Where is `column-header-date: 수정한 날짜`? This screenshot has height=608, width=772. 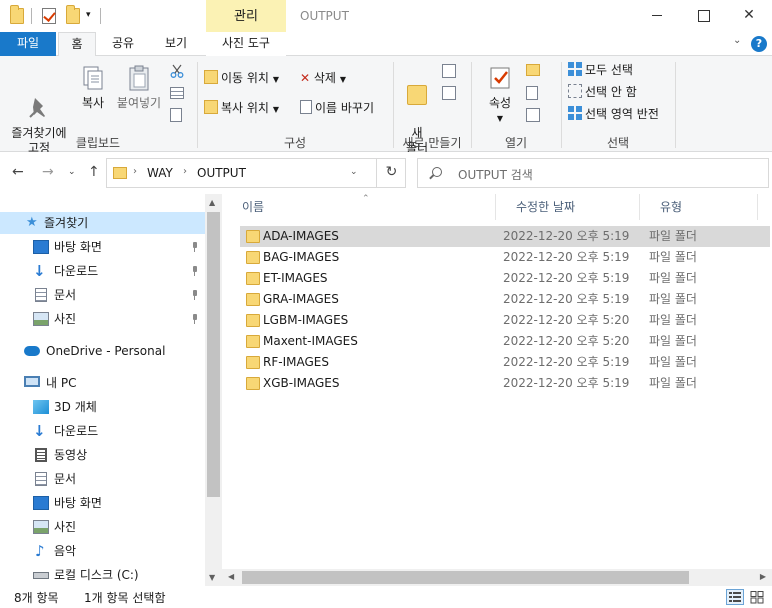
column-header-date: 수정한 날짜 is located at coordinates (568, 207).